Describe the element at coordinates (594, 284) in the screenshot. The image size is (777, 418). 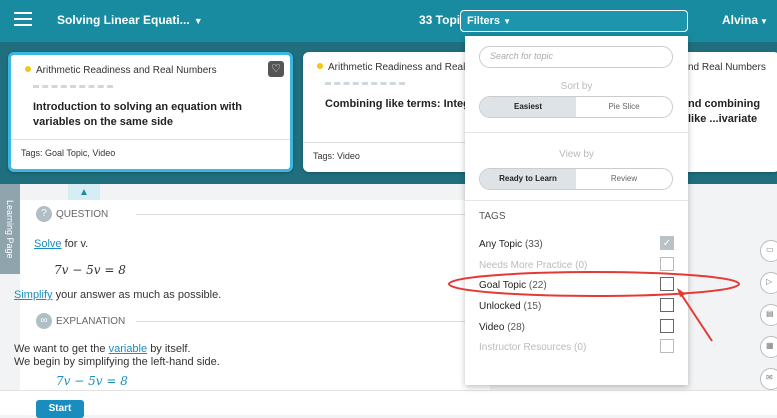
I see `highlight-ellipse` at that location.